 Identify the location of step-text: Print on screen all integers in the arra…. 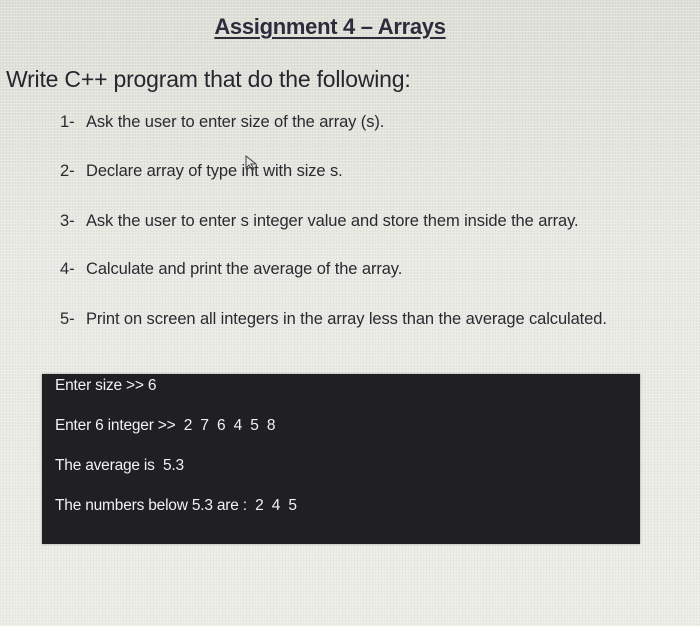
(346, 319).